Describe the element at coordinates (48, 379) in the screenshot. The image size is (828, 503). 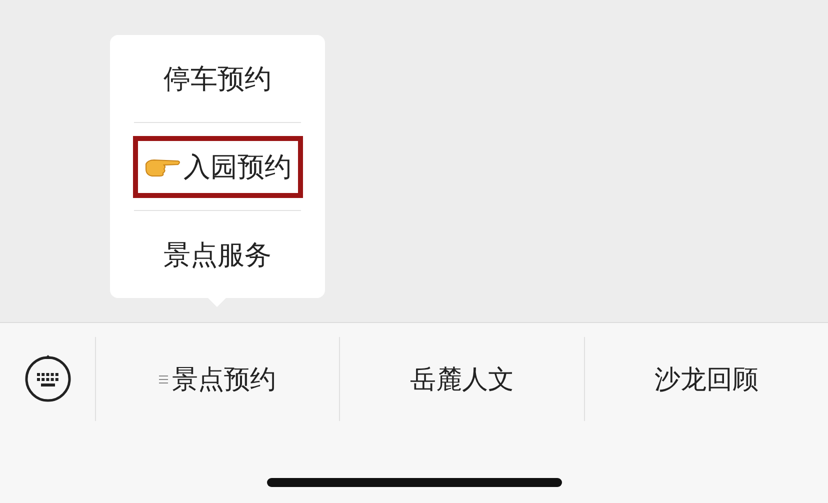
I see `keyboard-icon` at that location.